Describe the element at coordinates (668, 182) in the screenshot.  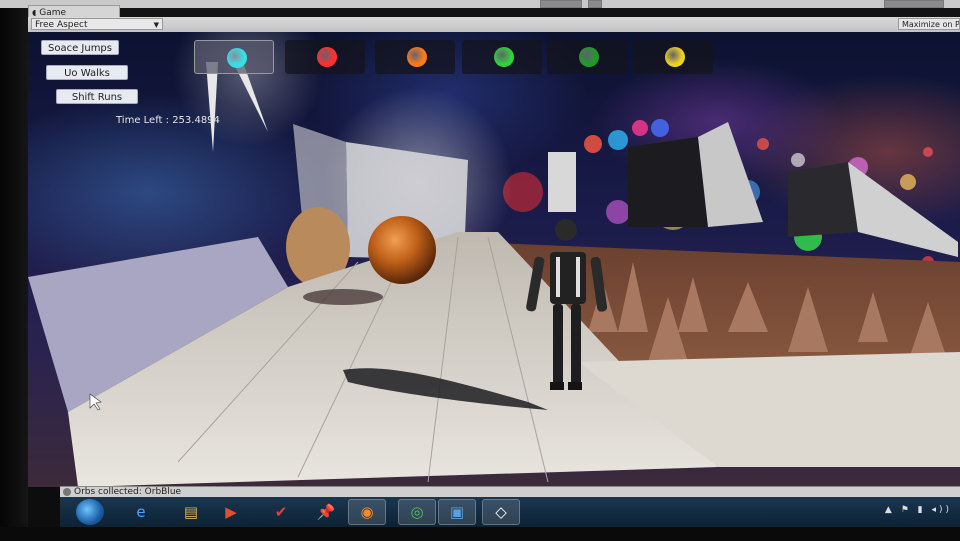
I see `distant-tower` at that location.